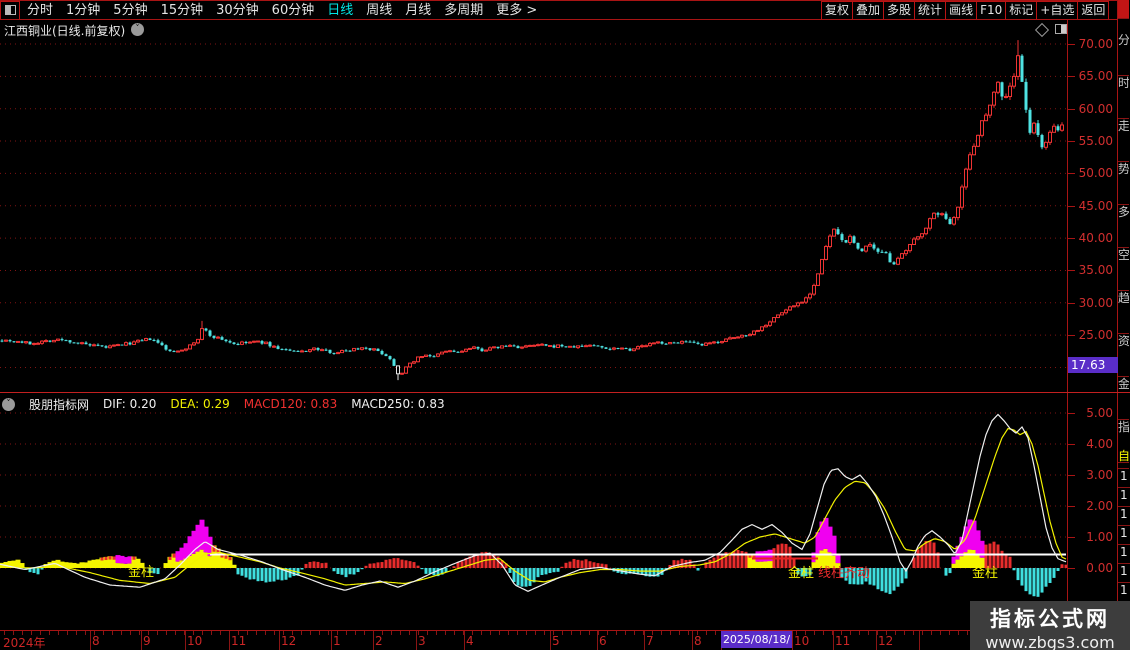 The image size is (1130, 650). Describe the element at coordinates (65, 31) in the screenshot. I see `stock-title: 江西铜业(日线.前复权)` at that location.